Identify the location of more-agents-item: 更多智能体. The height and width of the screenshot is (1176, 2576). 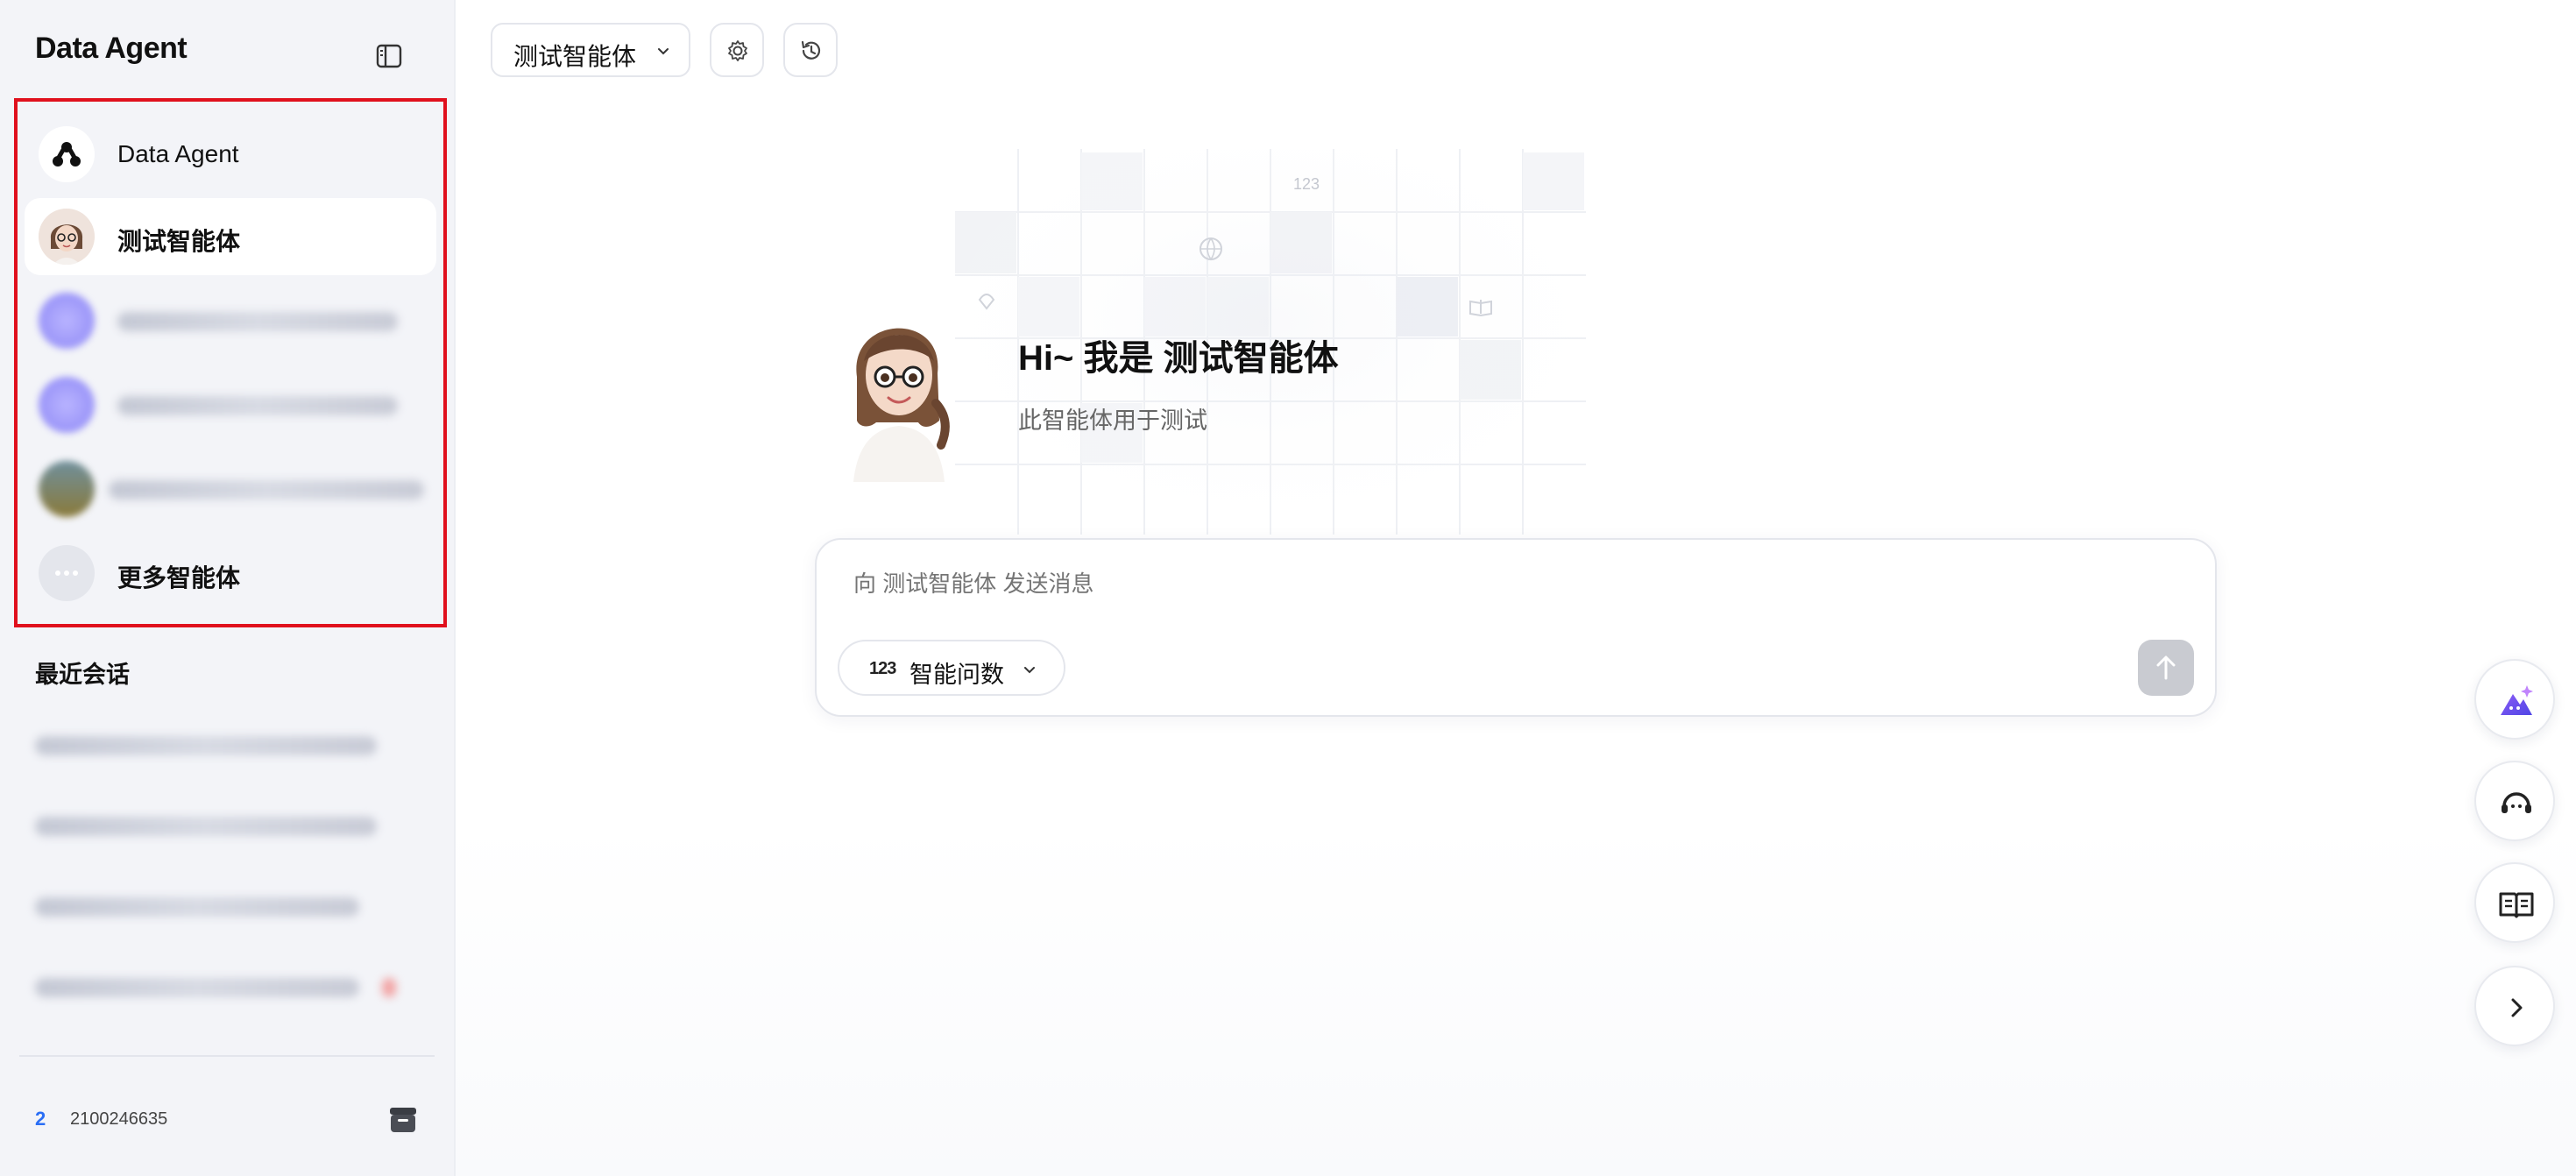
(230, 574).